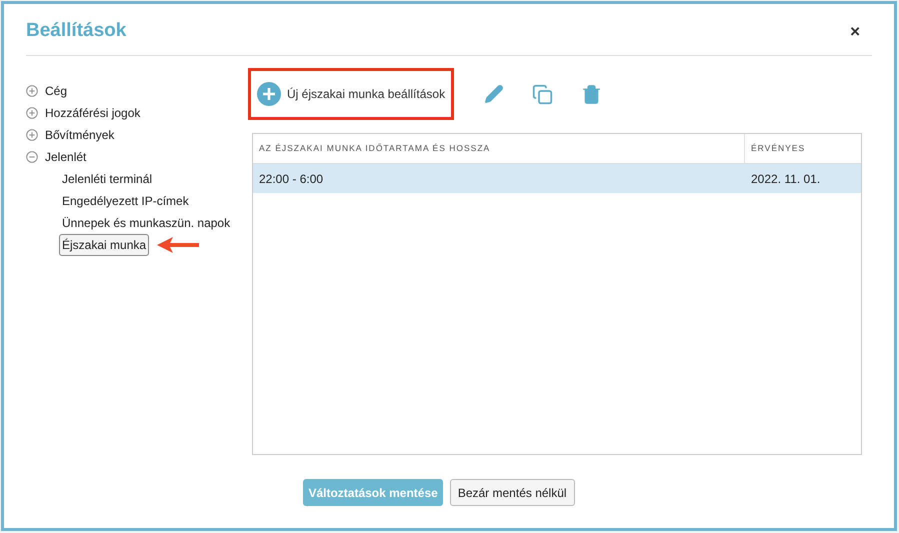  What do you see at coordinates (107, 179) in the screenshot?
I see `tree-item: Jelenléti terminál` at bounding box center [107, 179].